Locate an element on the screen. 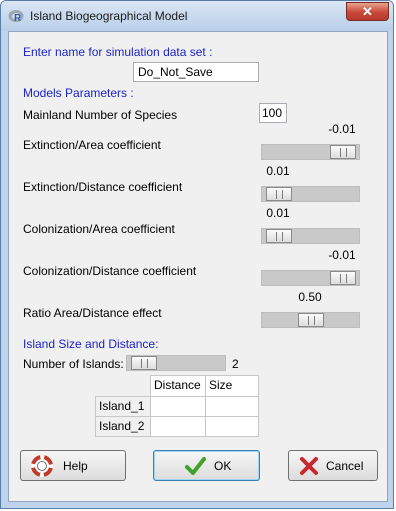  island-2-distance-cell is located at coordinates (178, 426).